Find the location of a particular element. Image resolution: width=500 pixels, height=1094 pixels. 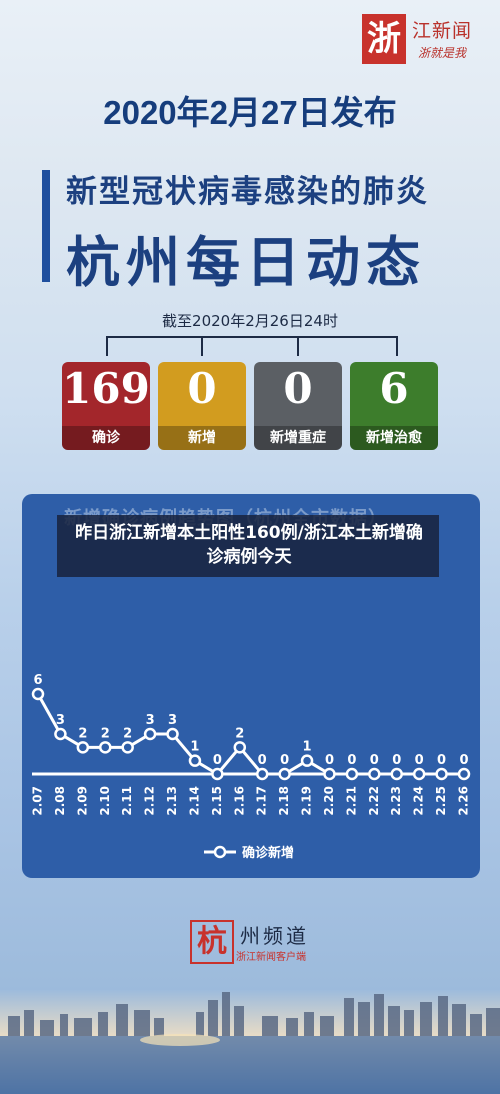

x-tick-label: 2.09 is located at coordinates (82, 801).